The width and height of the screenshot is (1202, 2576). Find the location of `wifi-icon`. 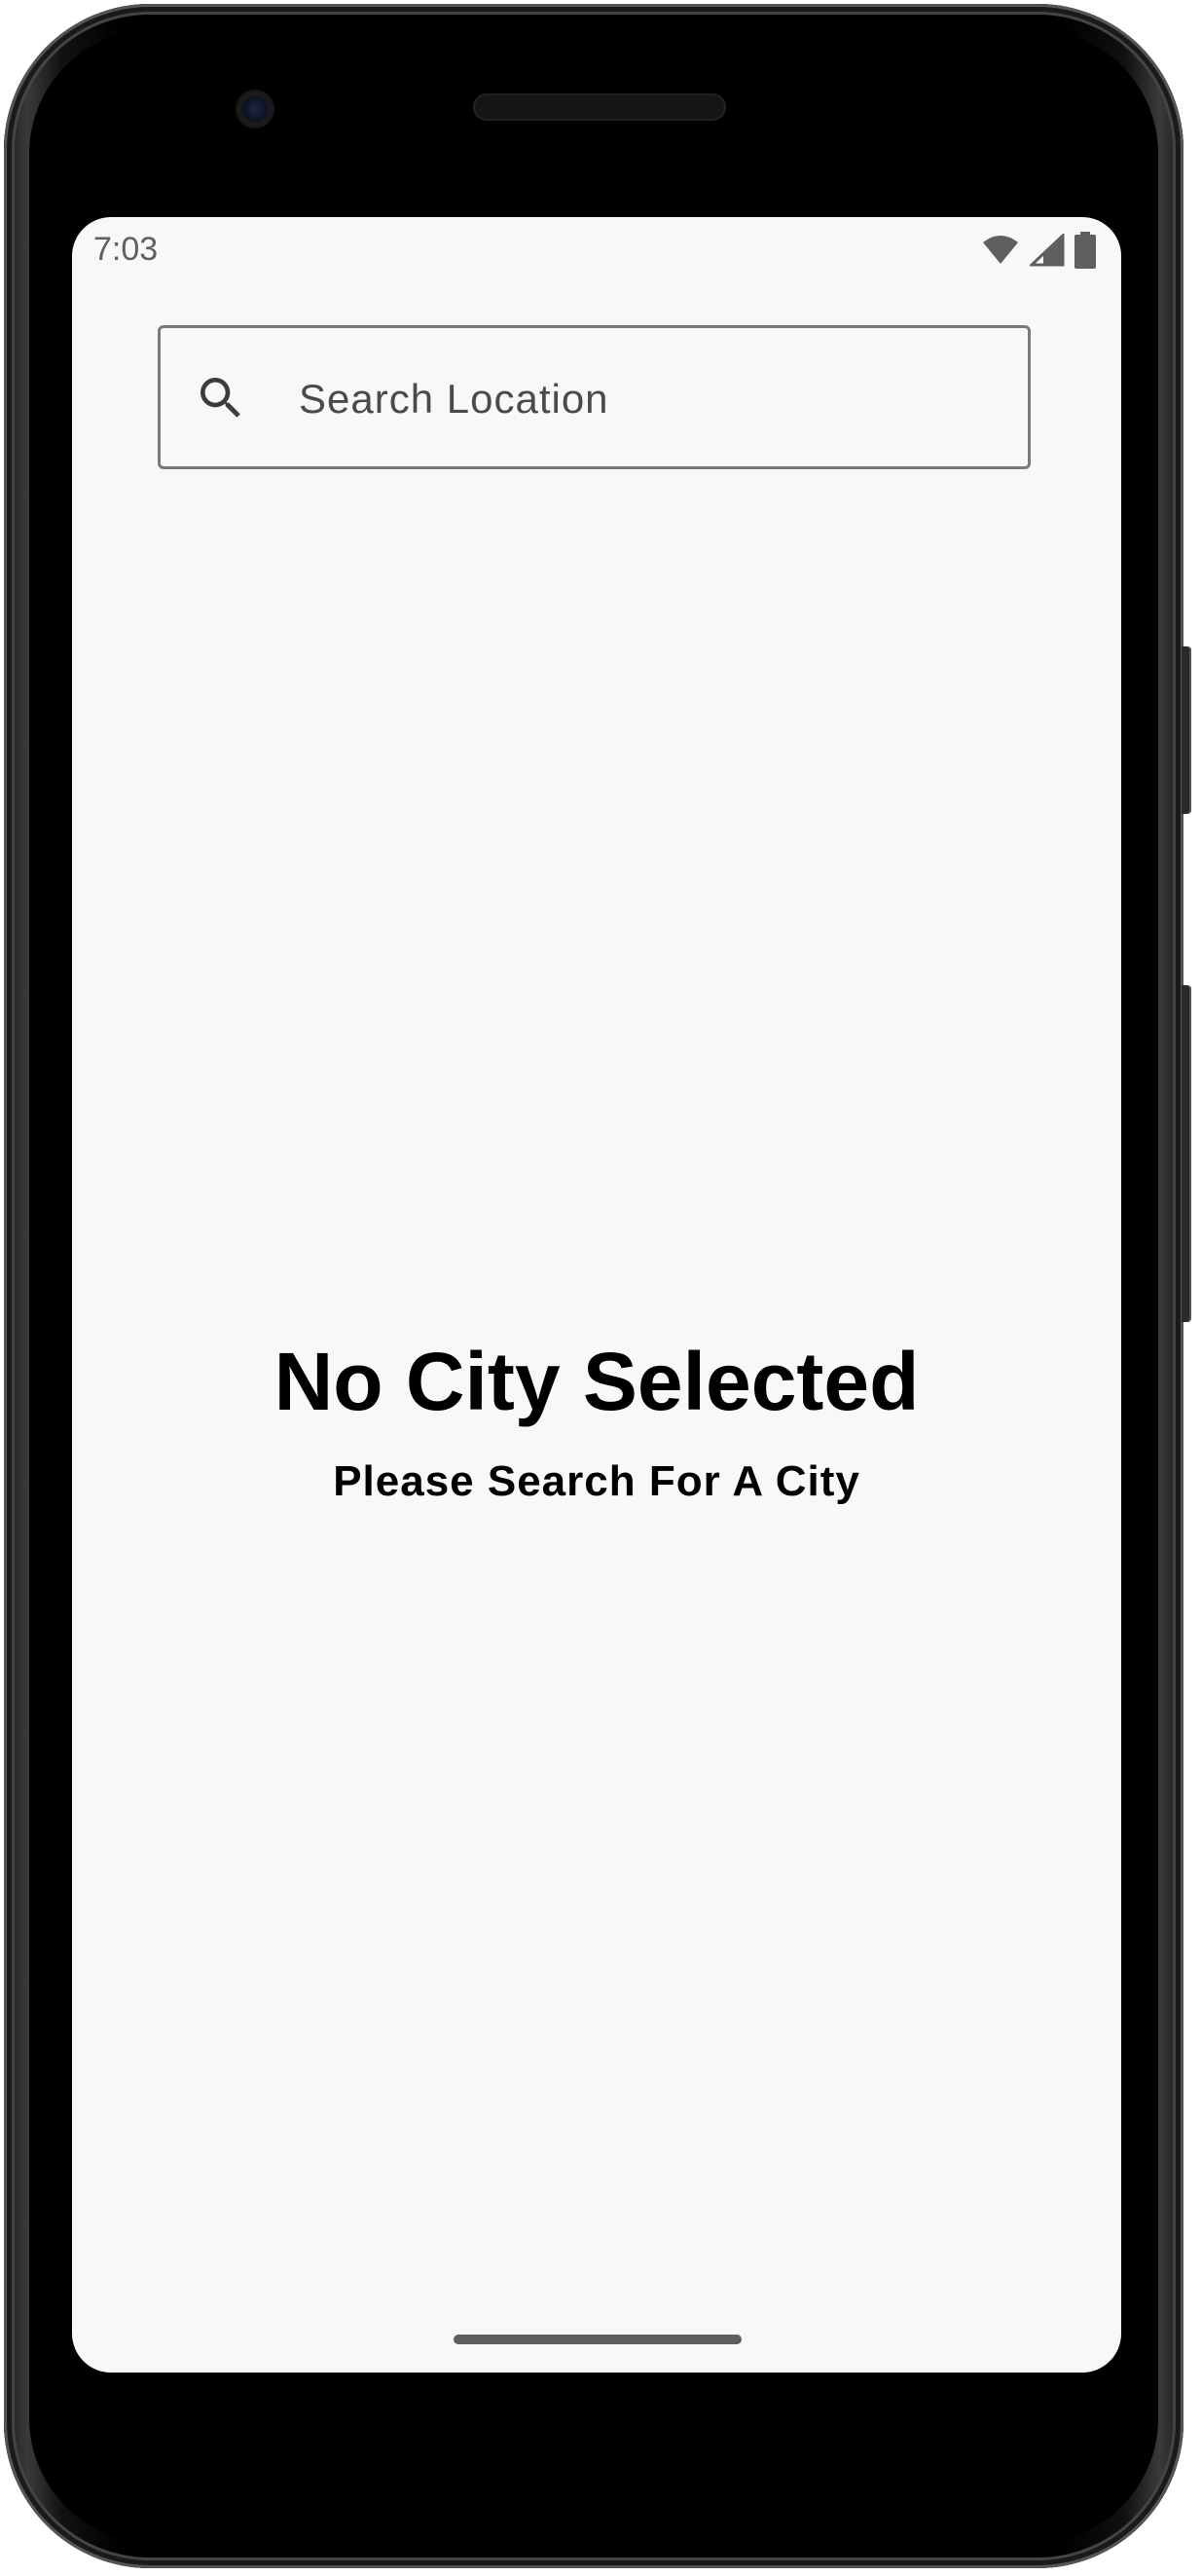

wifi-icon is located at coordinates (1001, 250).